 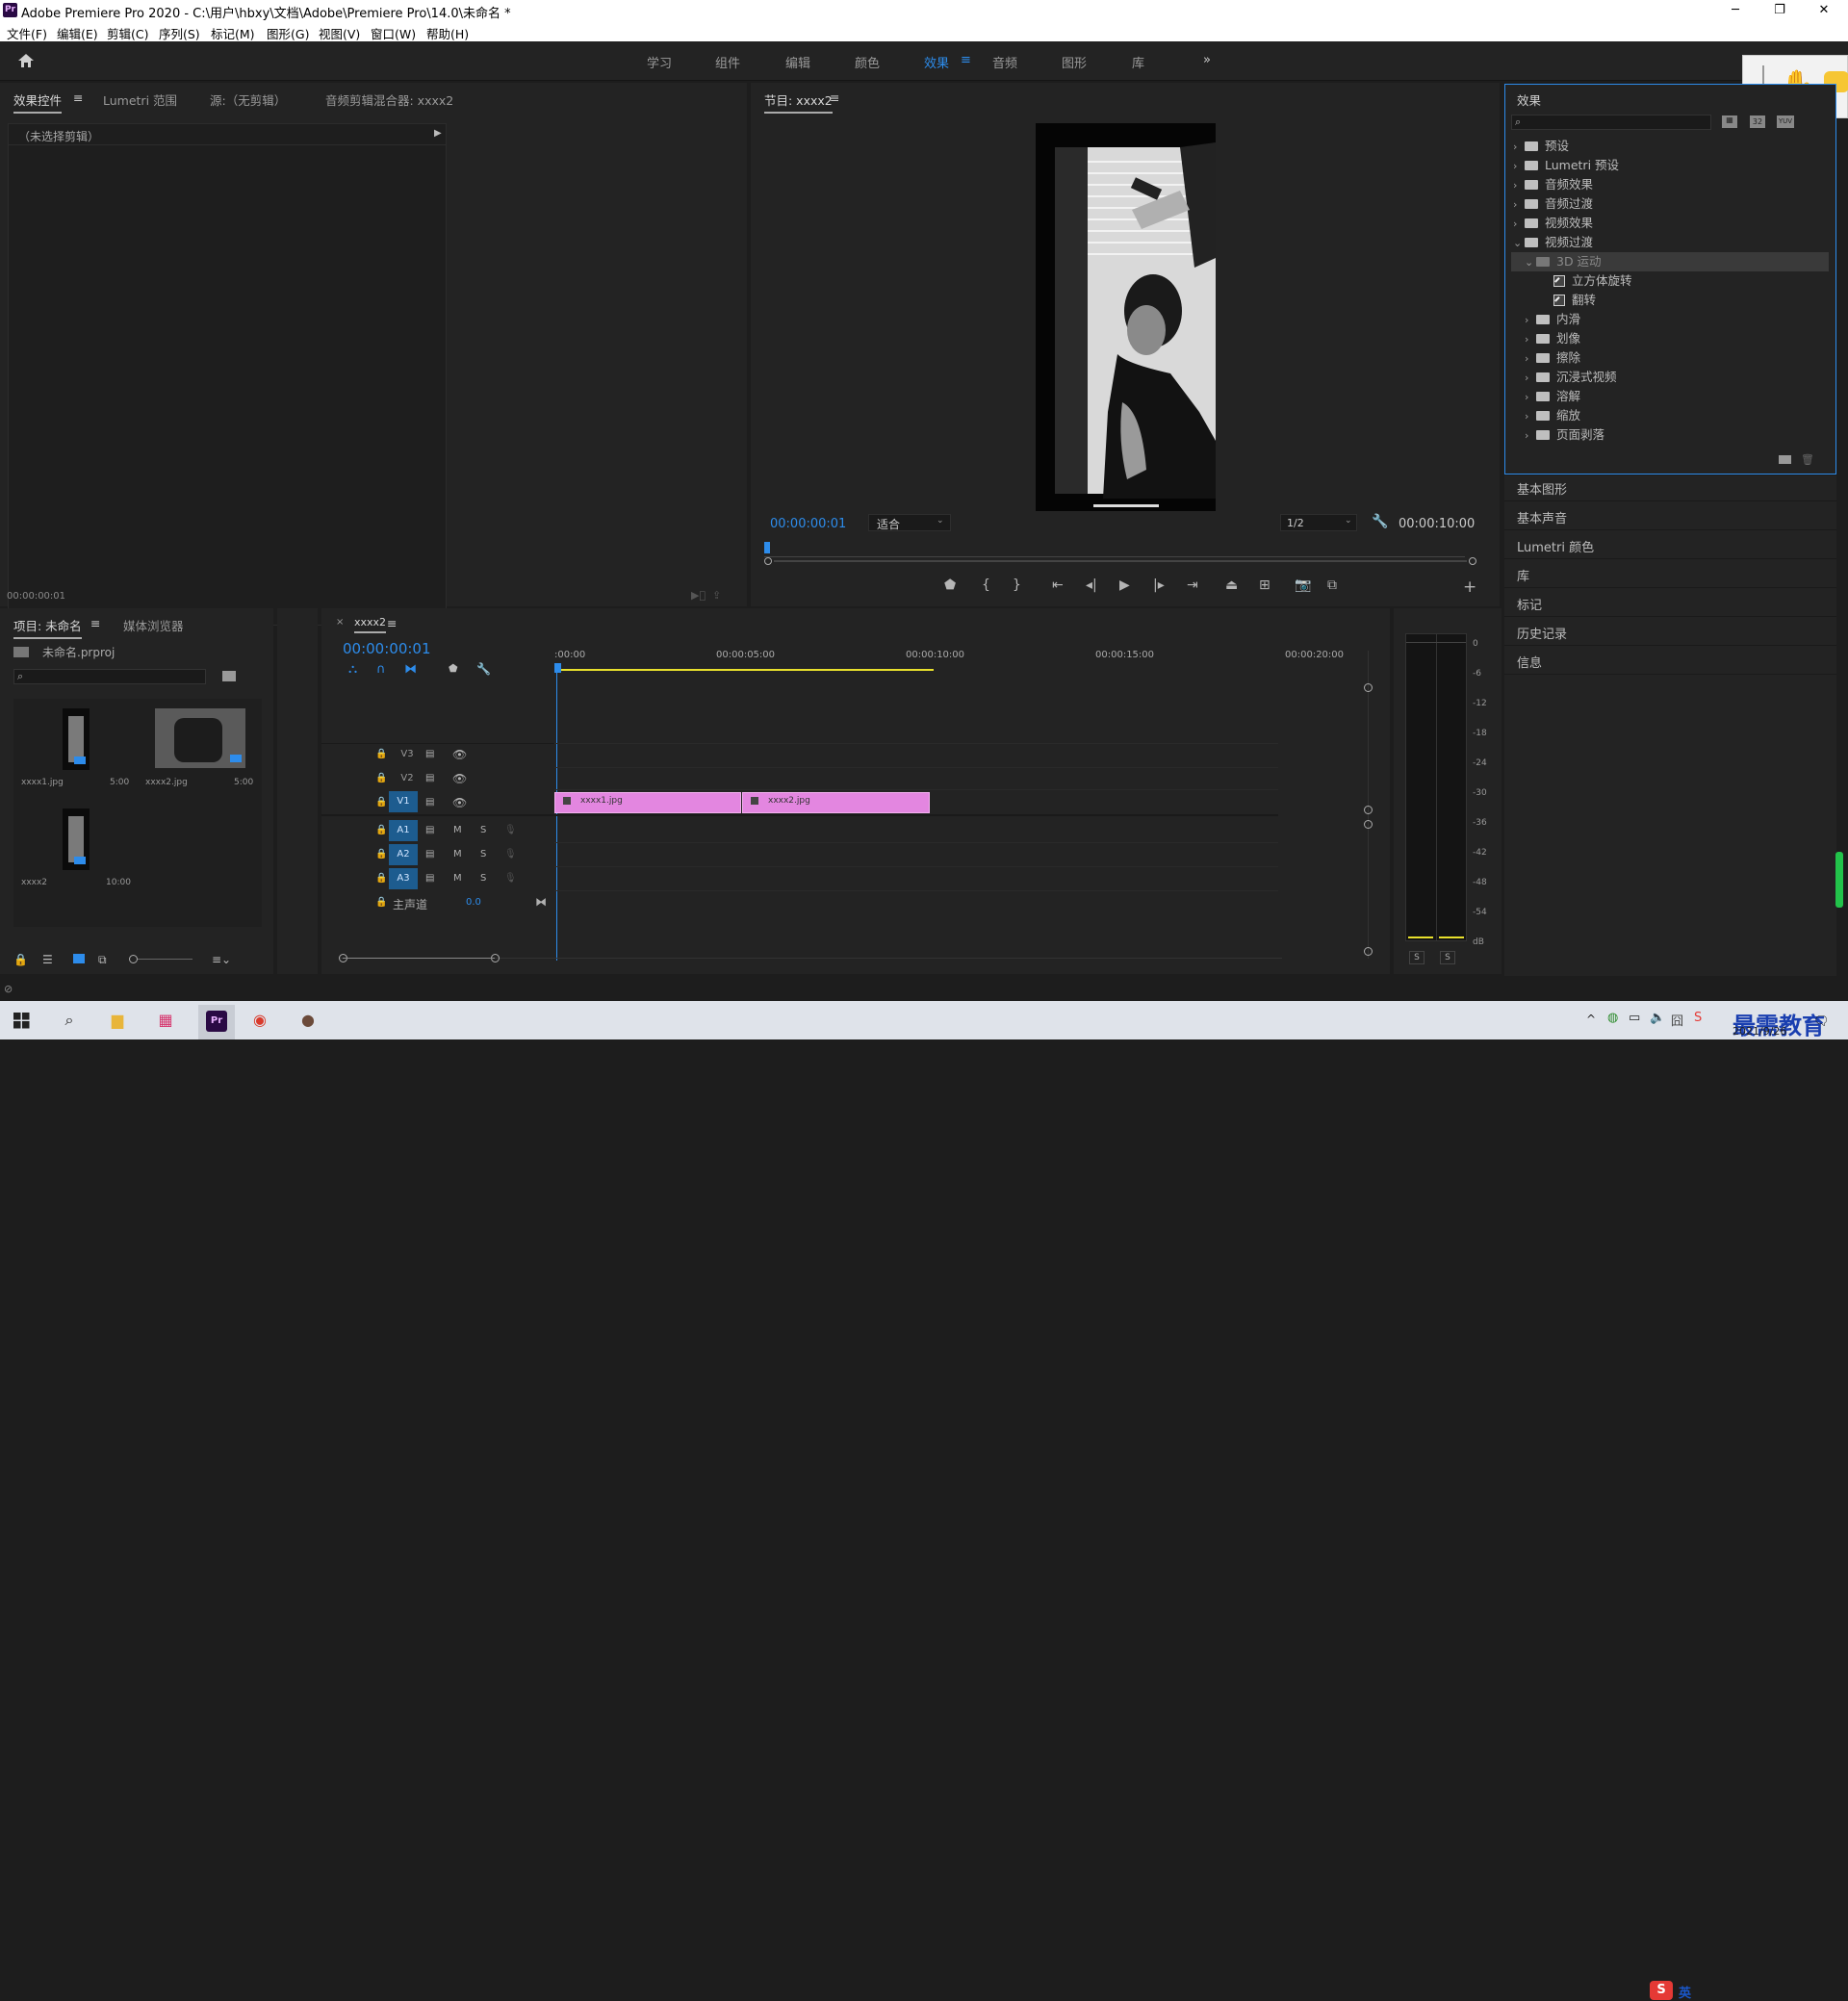 I want to click on tree-item-audio-effects: › 音频效果, so click(x=1553, y=184).